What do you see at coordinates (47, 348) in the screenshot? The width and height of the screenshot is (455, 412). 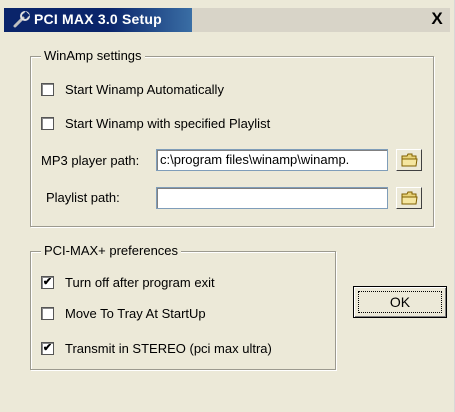 I see `transmit-stereo-checkbox` at bounding box center [47, 348].